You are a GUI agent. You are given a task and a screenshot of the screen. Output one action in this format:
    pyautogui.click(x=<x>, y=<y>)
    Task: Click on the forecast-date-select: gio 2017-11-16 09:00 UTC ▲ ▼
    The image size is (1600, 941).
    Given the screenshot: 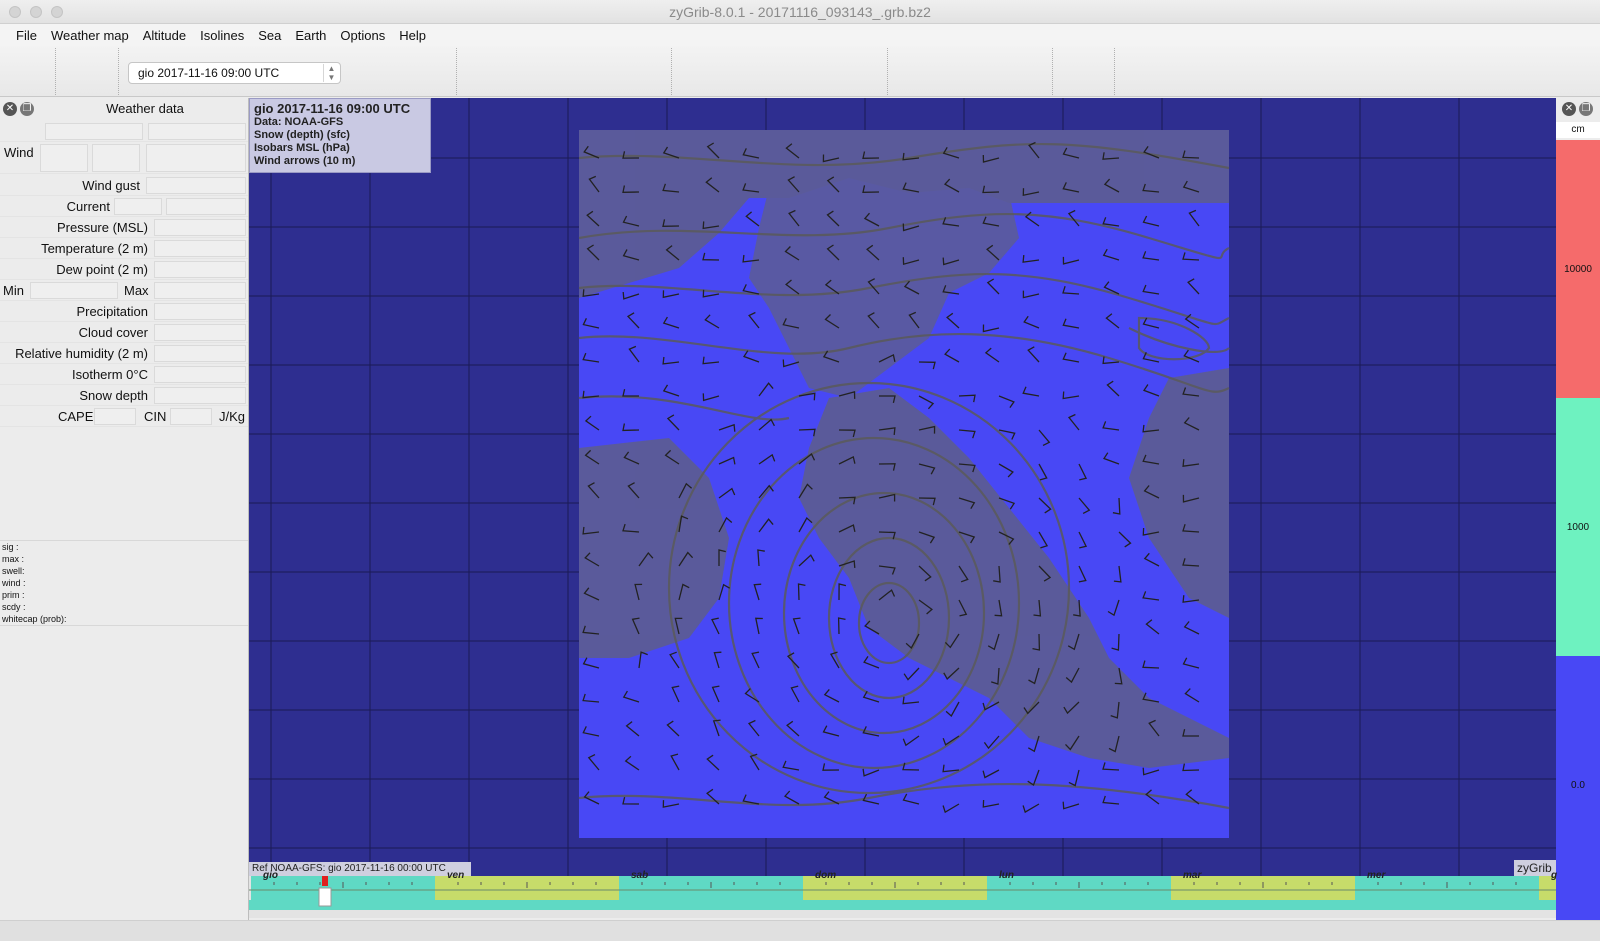 What is the action you would take?
    pyautogui.click(x=234, y=73)
    